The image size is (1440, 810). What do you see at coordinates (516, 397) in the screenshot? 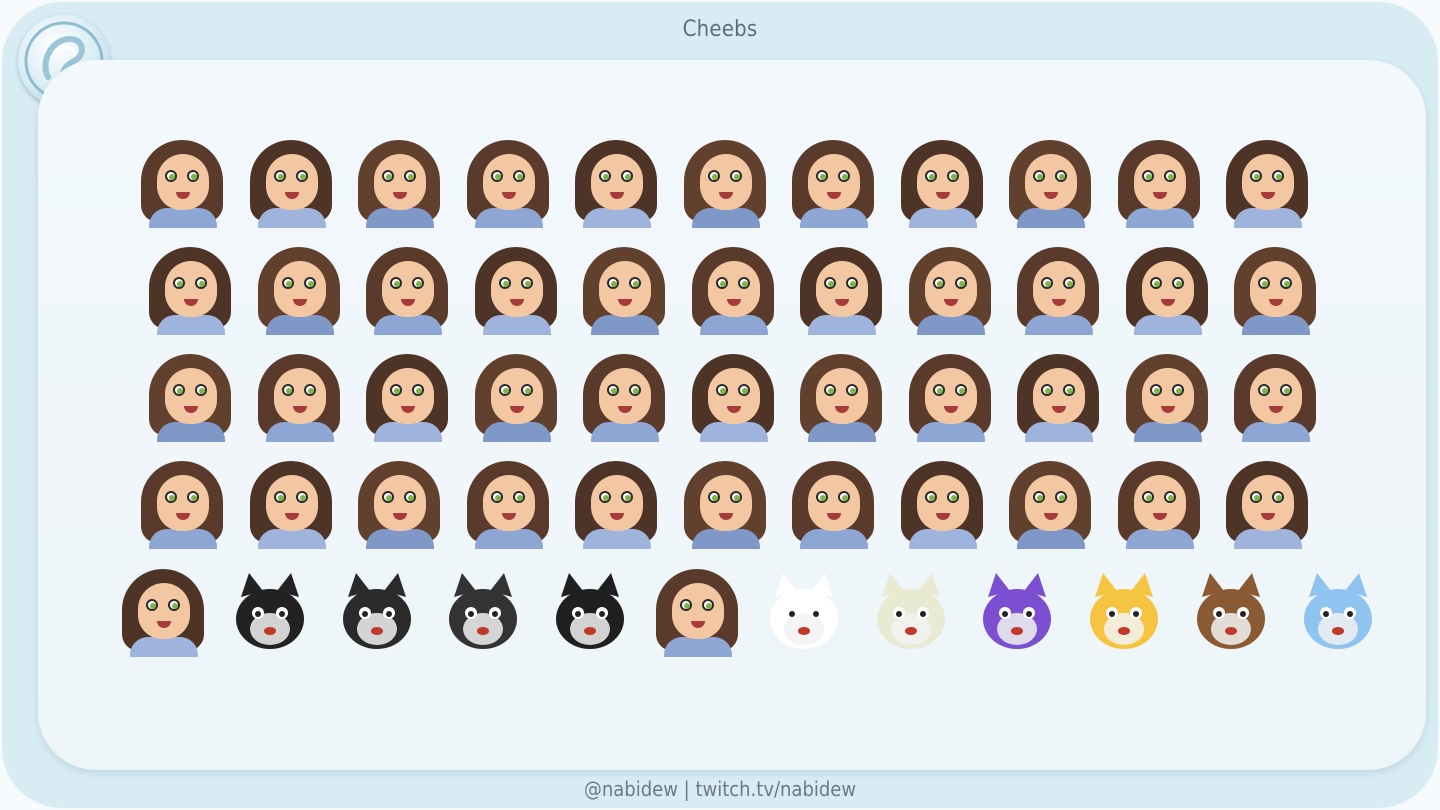
I see `emote-grin-icon` at bounding box center [516, 397].